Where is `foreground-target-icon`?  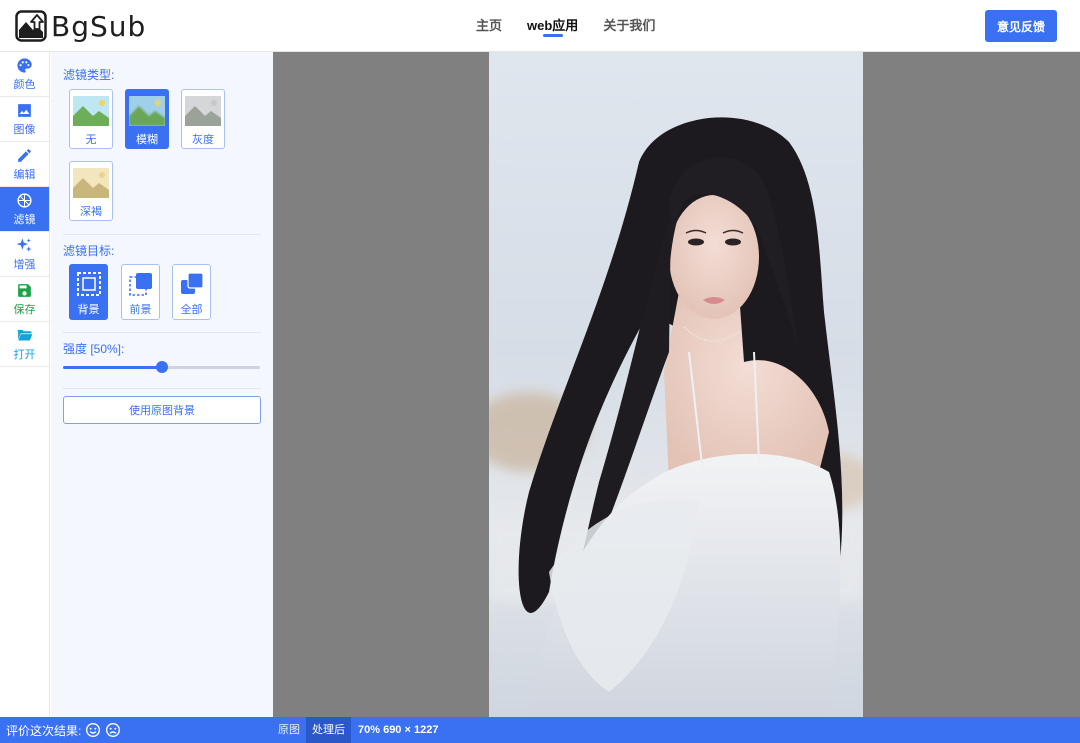
foreground-target-icon is located at coordinates (140, 284).